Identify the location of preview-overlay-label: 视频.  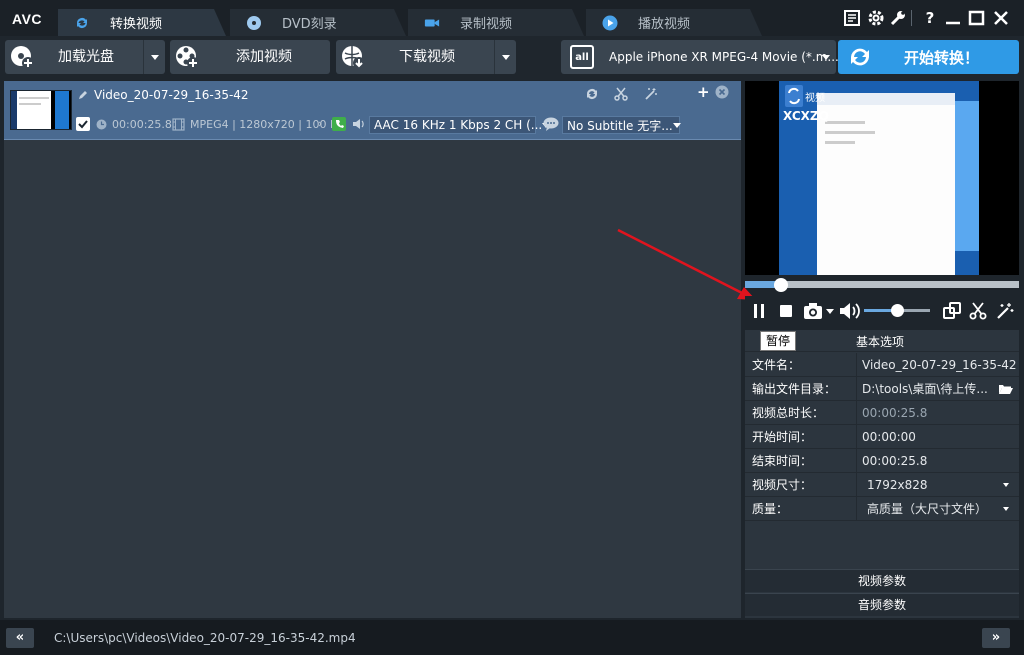
(815, 98).